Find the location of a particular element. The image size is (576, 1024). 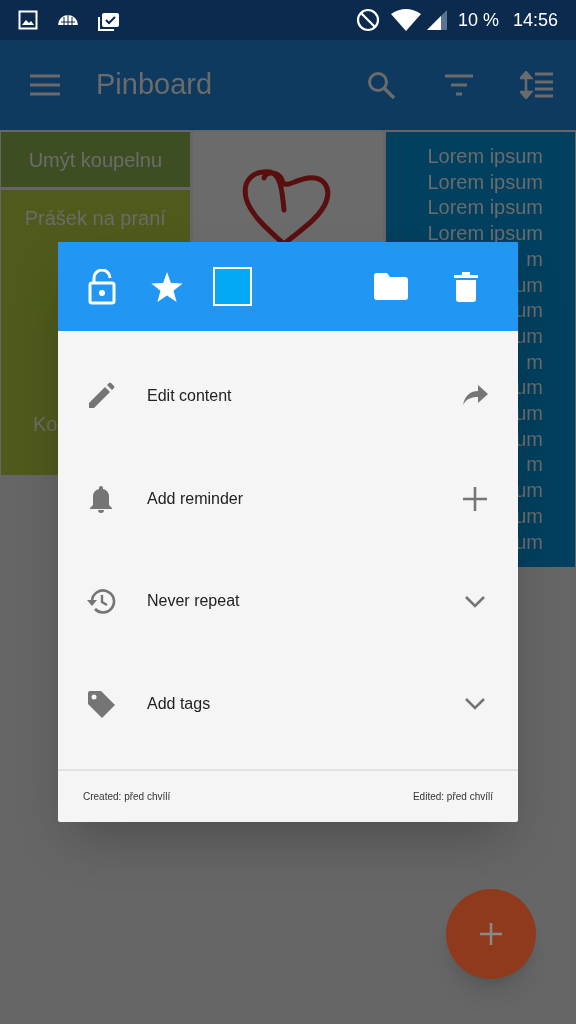

star-icon is located at coordinates (167, 286).